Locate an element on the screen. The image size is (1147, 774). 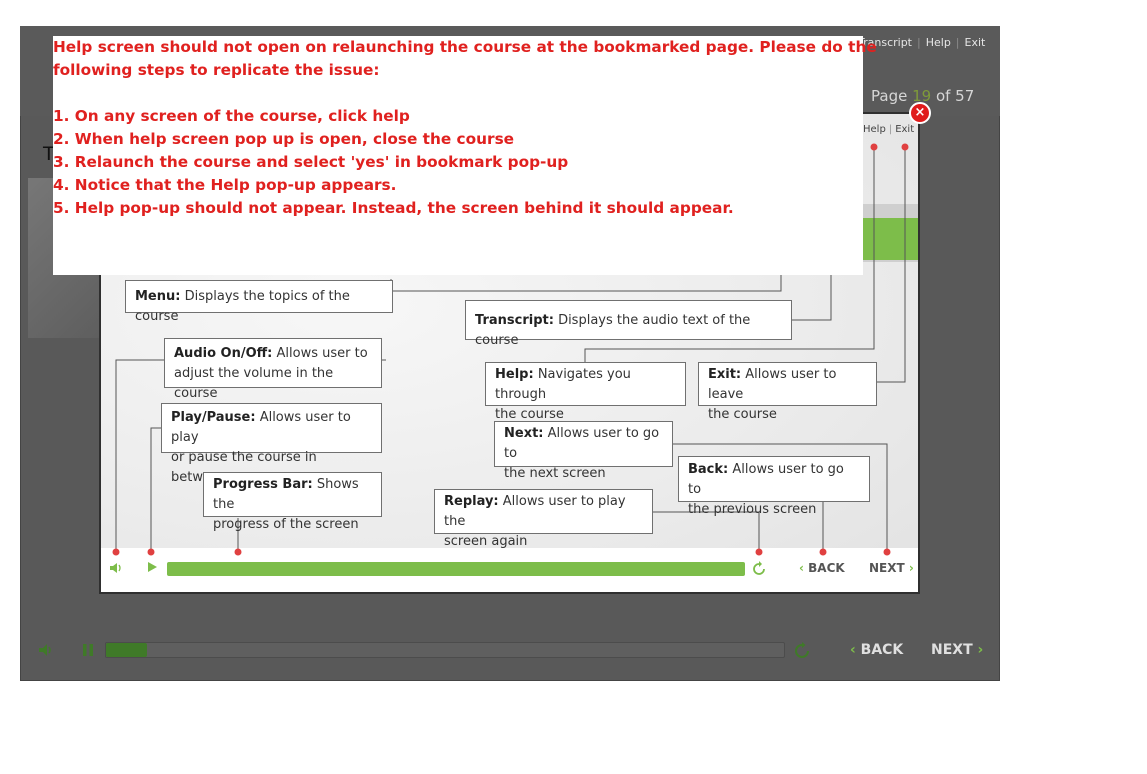
popup-next-button: NEXT › is located at coordinates (891, 568).